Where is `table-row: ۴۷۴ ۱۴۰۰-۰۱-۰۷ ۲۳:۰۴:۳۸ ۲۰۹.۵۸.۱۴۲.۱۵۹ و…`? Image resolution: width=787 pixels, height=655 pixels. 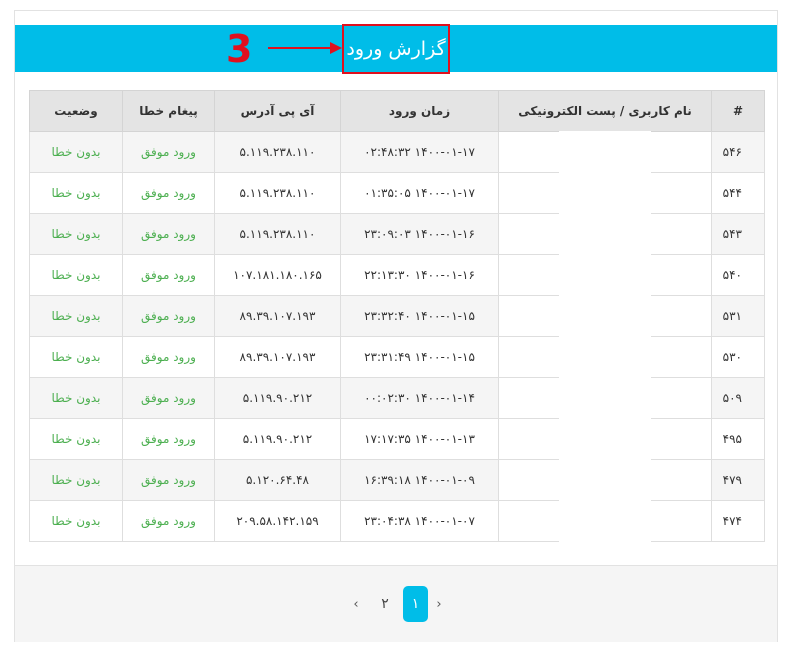 table-row: ۴۷۴ ۱۴۰۰-۰۱-۰۷ ۲۳:۰۴:۳۸ ۲۰۹.۵۸.۱۴۲.۱۵۹ و… is located at coordinates (397, 521).